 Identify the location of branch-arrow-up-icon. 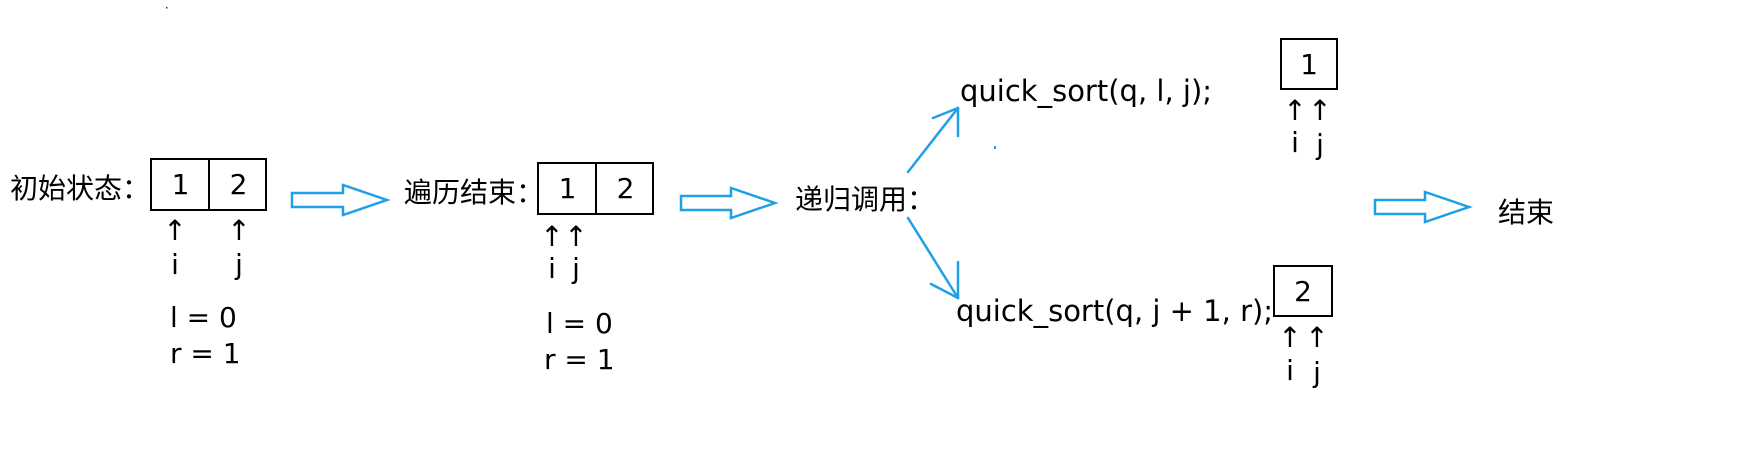
(933, 140).